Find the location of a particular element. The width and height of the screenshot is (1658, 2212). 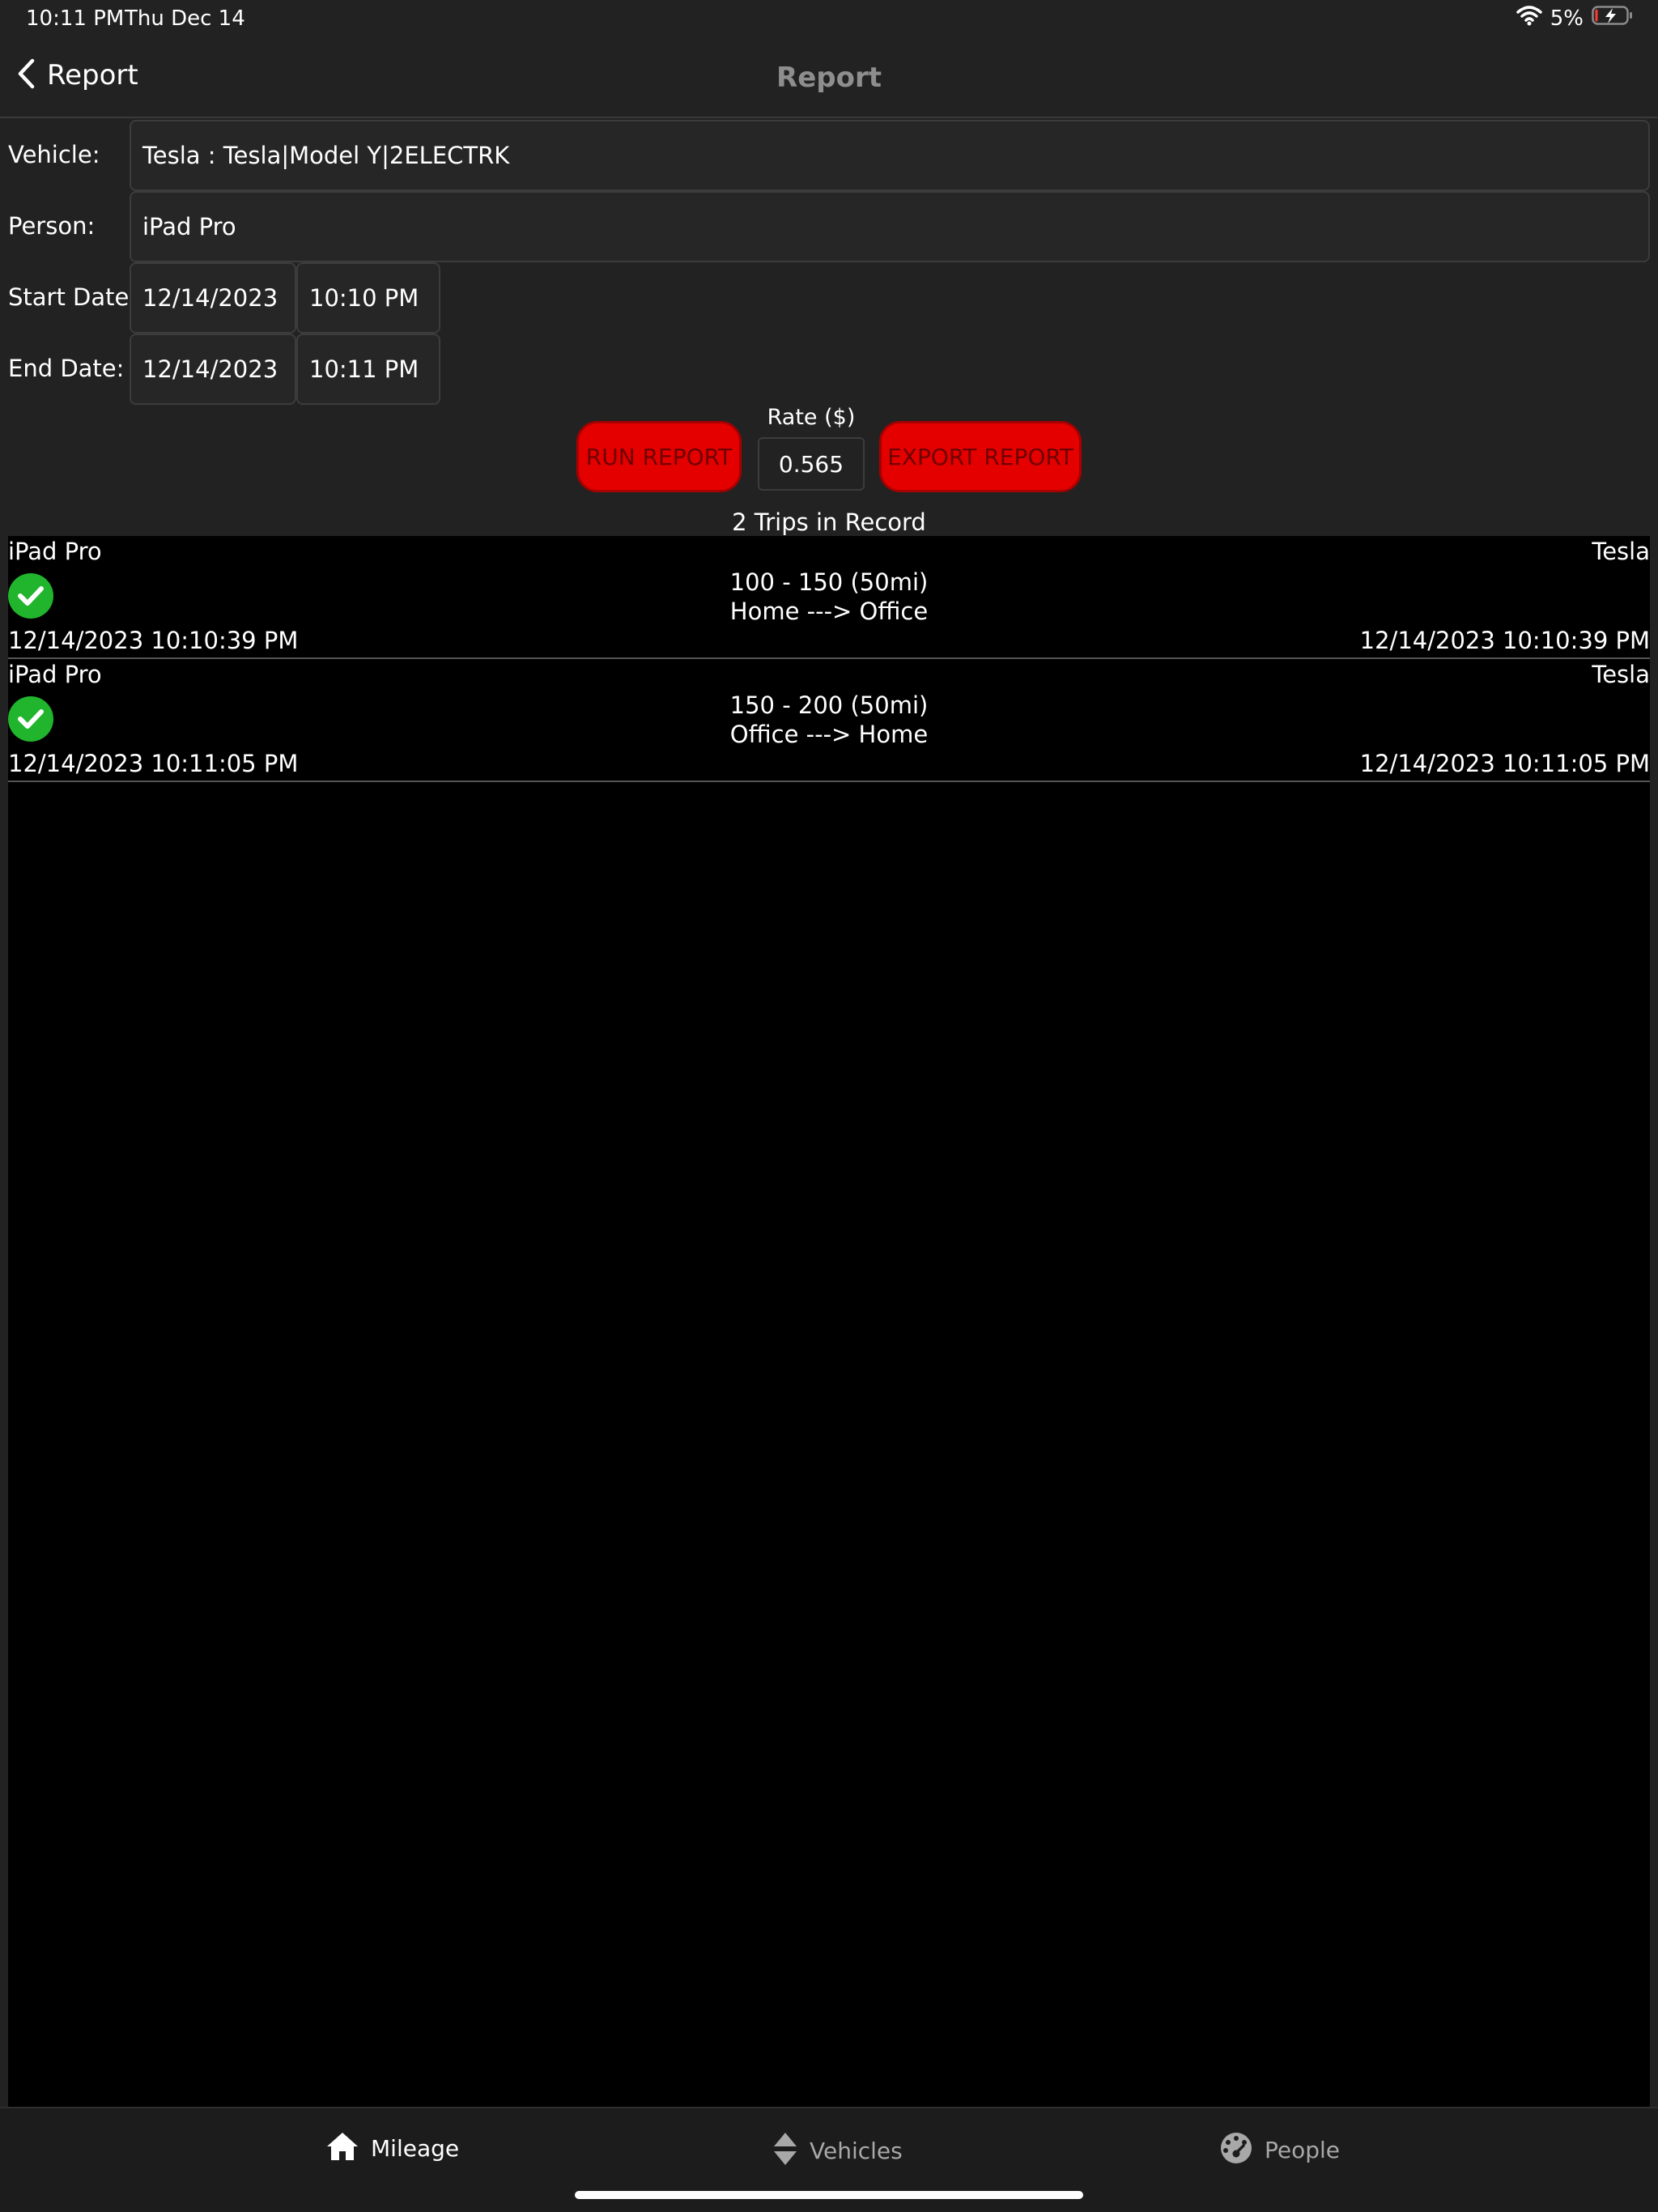

home-indicator is located at coordinates (829, 2195).